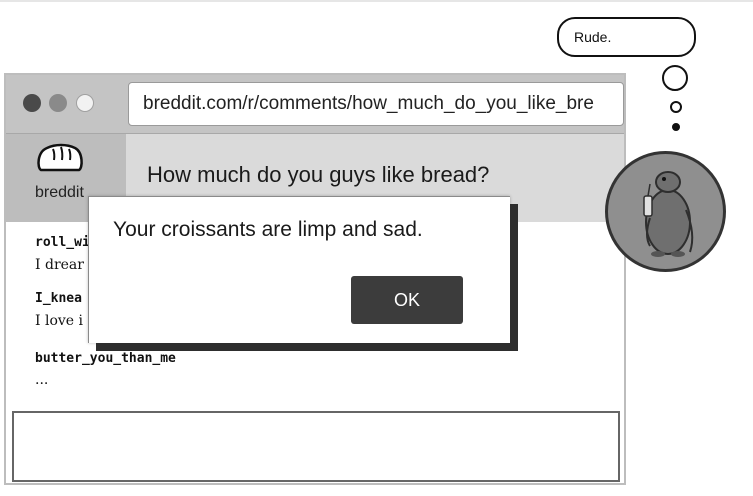 The width and height of the screenshot is (753, 496). I want to click on maximize-window-dot, so click(85, 103).